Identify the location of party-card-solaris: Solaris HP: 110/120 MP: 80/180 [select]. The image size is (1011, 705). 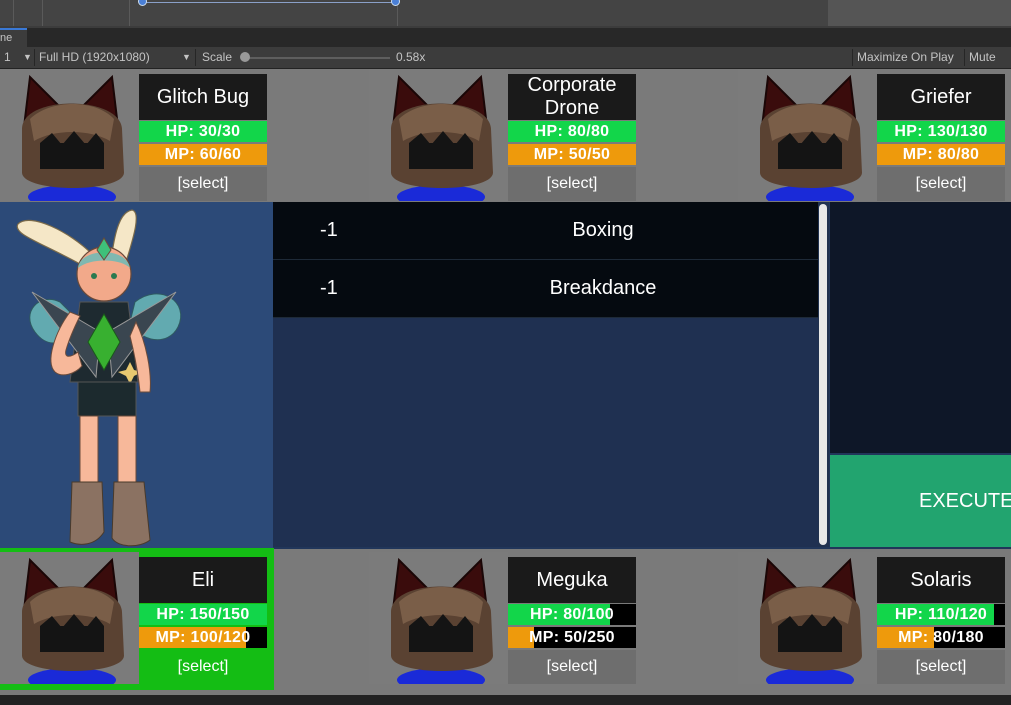
(871, 618).